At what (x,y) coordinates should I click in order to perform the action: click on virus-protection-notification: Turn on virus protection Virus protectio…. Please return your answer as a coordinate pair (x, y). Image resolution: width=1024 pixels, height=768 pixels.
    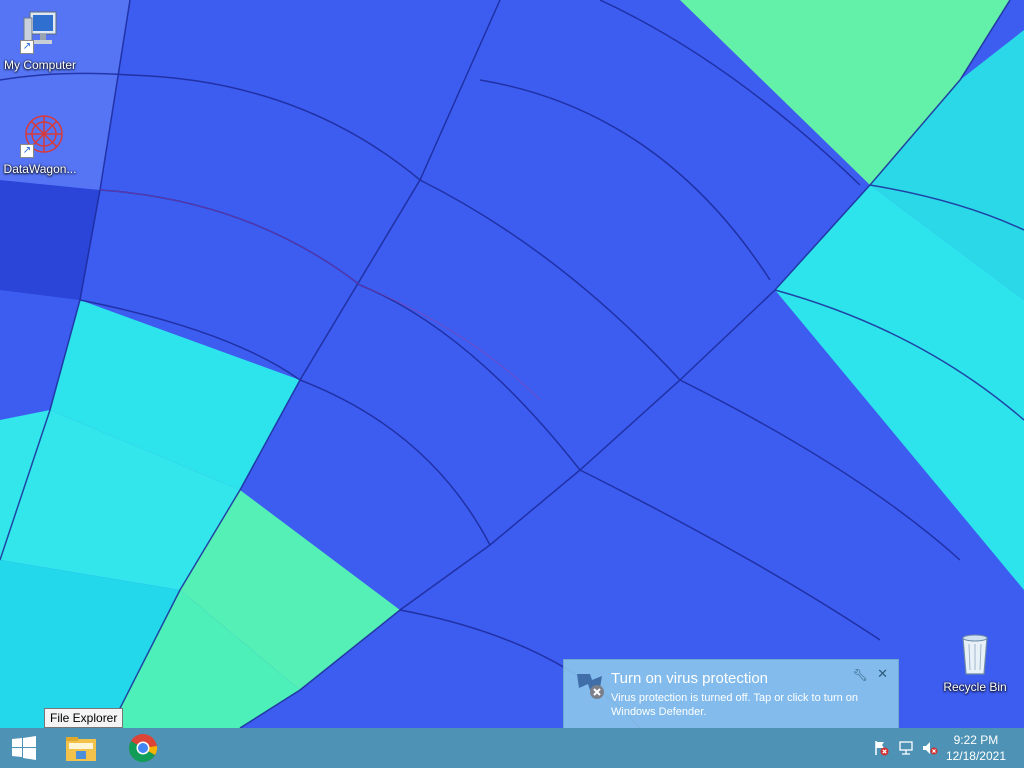
    Looking at the image, I should click on (731, 694).